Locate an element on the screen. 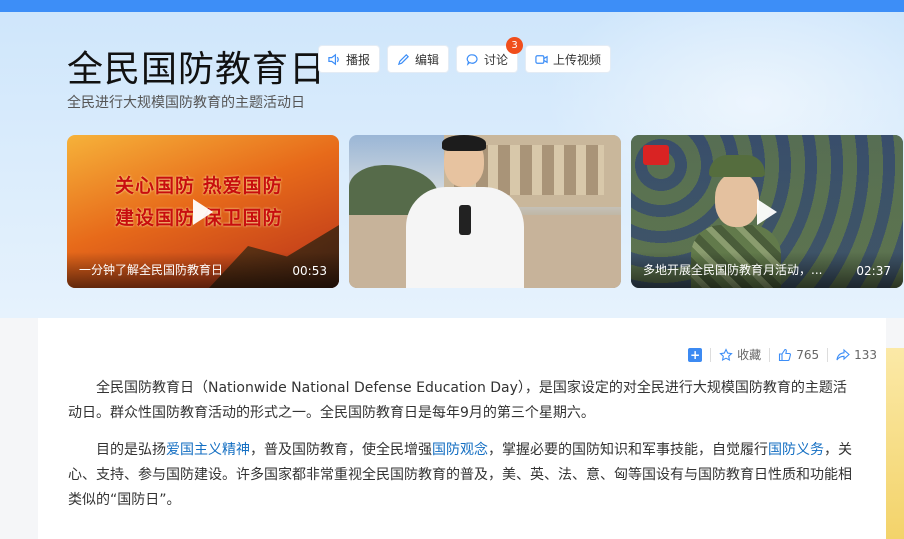 The image size is (904, 539). broadcast-label: 播报 is located at coordinates (358, 59).